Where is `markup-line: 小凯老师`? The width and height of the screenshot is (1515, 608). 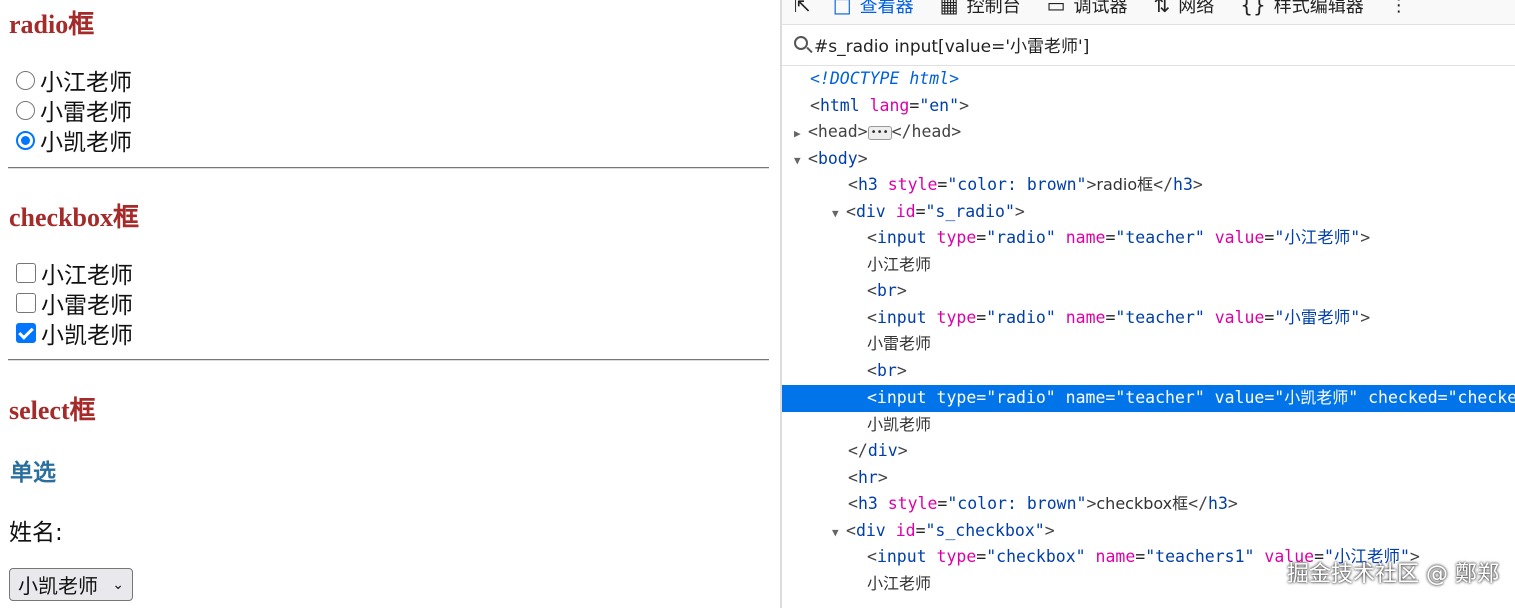 markup-line: 小凯老师 is located at coordinates (1148, 425).